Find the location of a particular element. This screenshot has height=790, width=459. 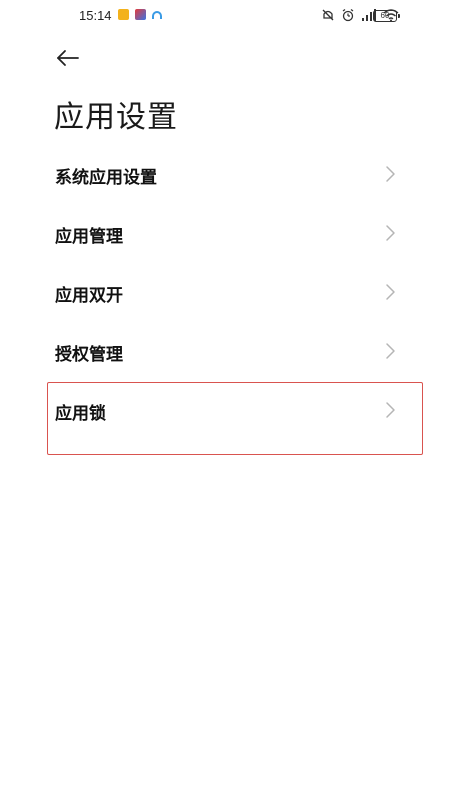

notification-cloud-icon is located at coordinates (157, 14).